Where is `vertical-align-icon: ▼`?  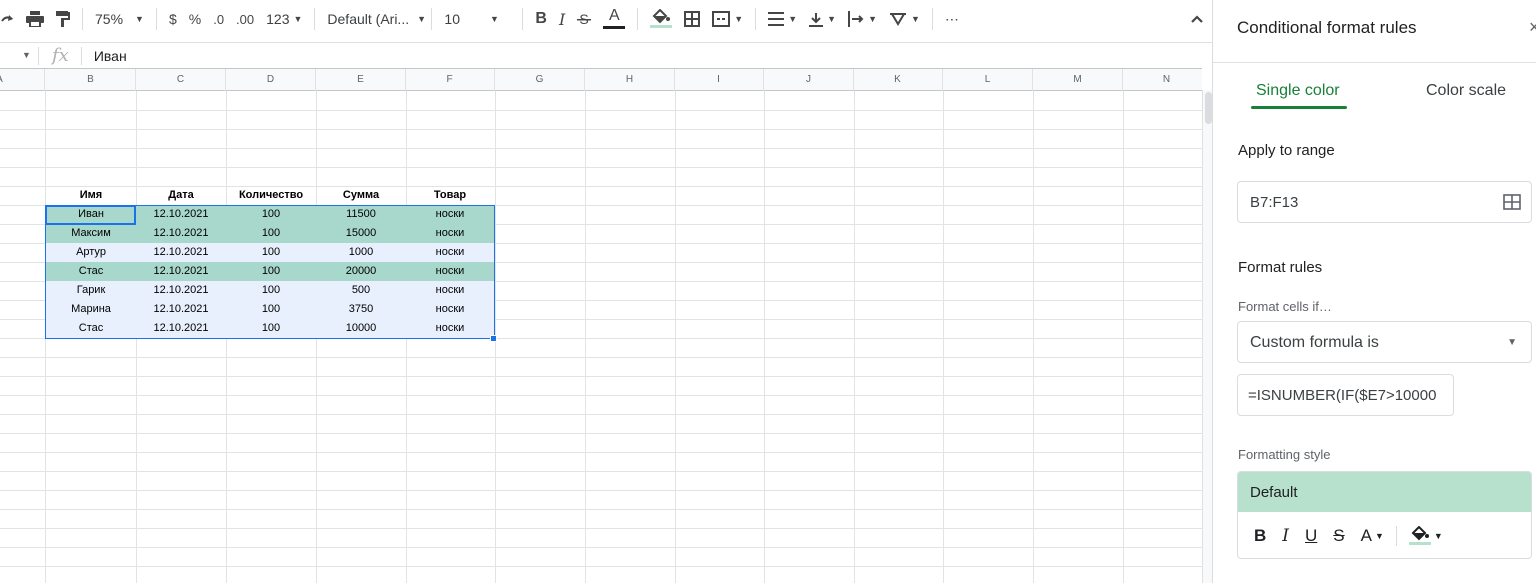 vertical-align-icon: ▼ is located at coordinates (822, 19).